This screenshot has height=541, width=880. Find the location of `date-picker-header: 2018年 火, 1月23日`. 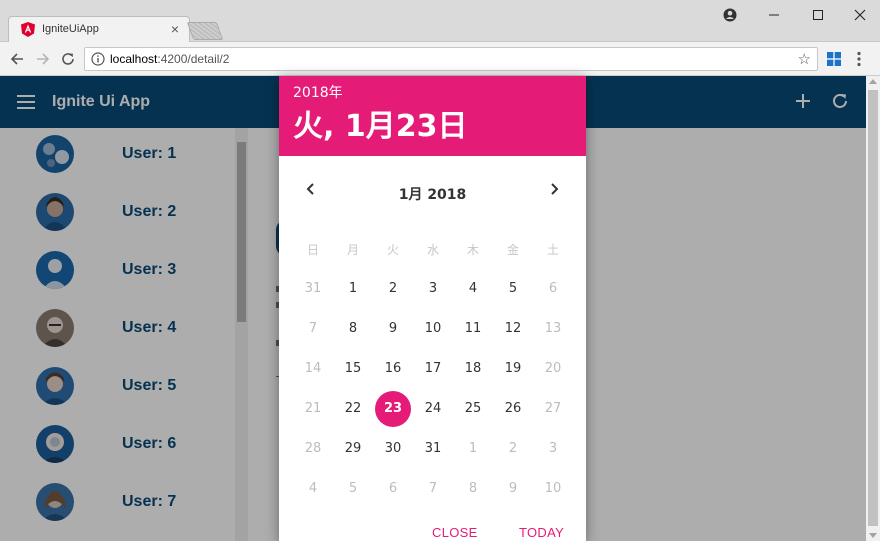

date-picker-header: 2018年 火, 1月23日 is located at coordinates (432, 116).